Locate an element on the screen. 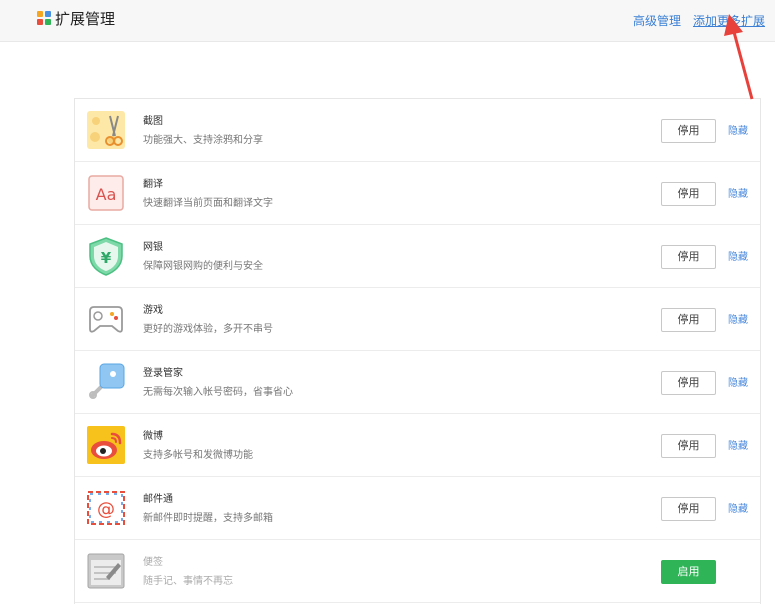  extension-desc: 更好的游戏体验，多开不串号 is located at coordinates (208, 329).